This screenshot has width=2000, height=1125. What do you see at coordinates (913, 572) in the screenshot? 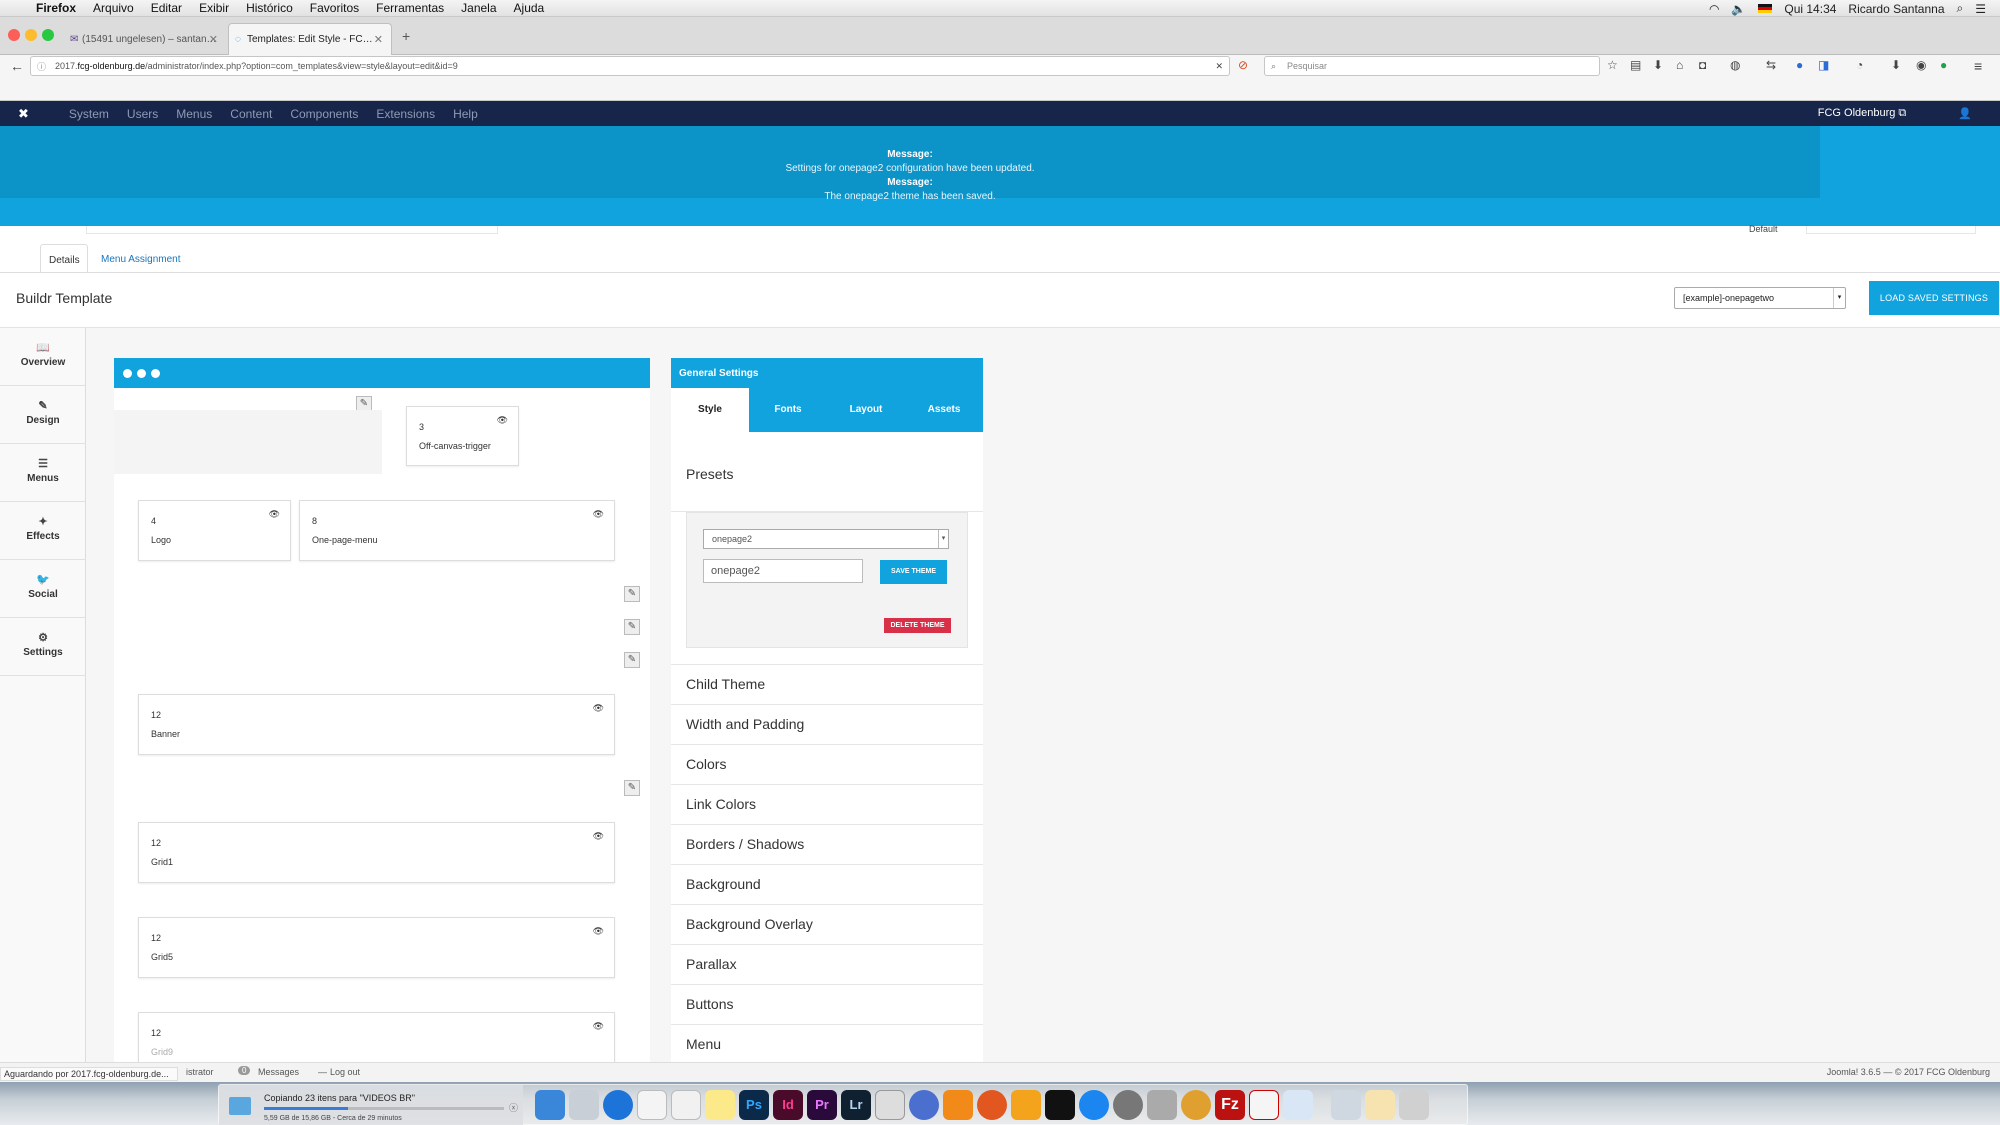
I see `save-theme-button: SAVE THEME` at bounding box center [913, 572].